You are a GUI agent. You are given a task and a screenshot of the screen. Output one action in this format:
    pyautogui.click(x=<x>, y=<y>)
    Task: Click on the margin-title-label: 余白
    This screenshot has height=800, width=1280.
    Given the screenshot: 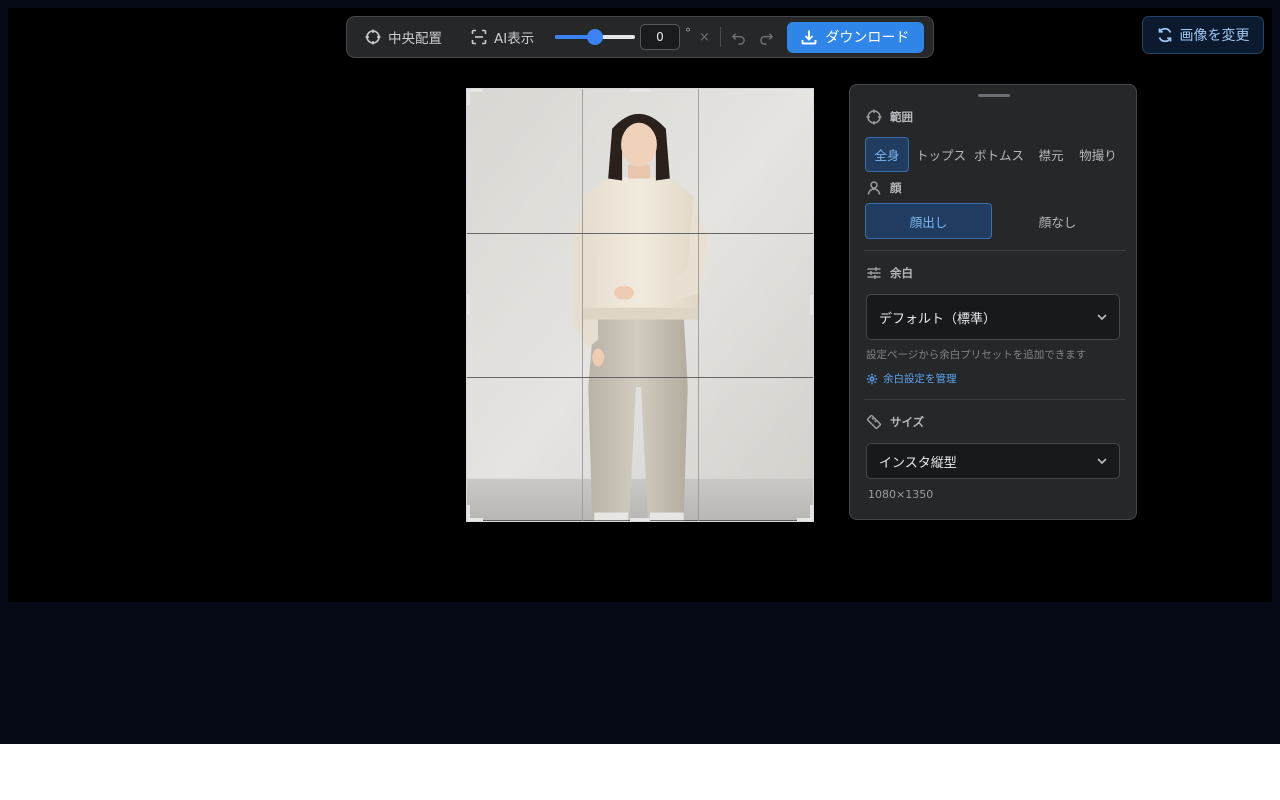 What is the action you would take?
    pyautogui.click(x=901, y=273)
    